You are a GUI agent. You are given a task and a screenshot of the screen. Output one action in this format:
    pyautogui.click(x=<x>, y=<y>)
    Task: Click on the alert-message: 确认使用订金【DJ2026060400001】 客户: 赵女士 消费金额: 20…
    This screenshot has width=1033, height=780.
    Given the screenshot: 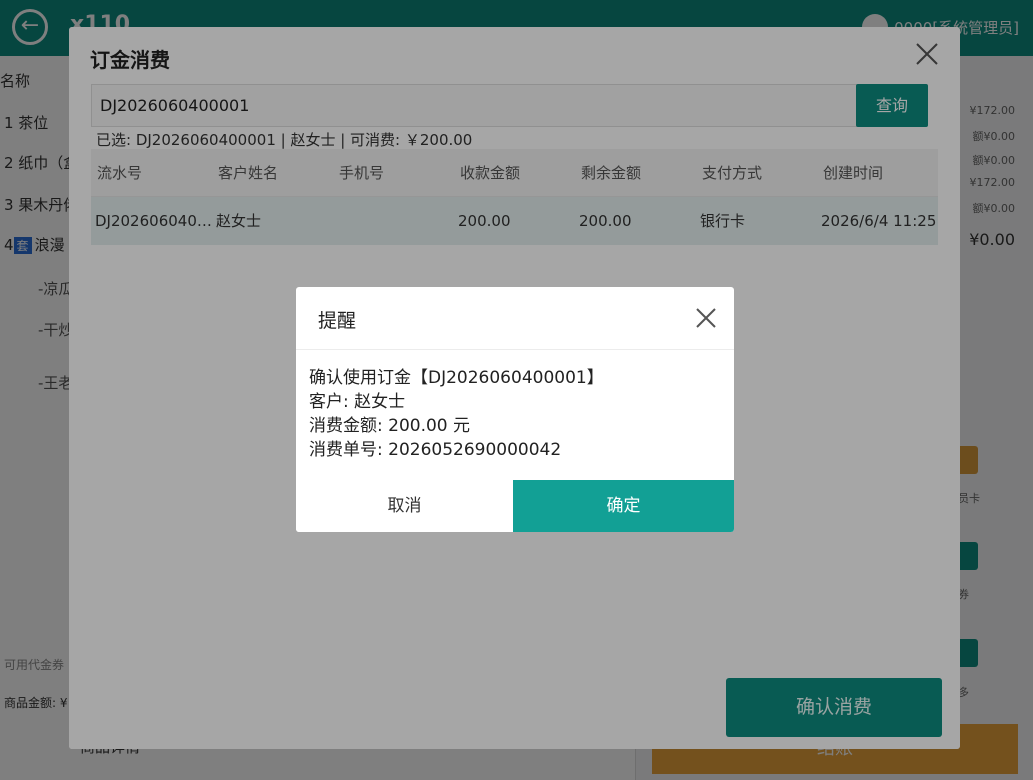 What is the action you would take?
    pyautogui.click(x=456, y=414)
    